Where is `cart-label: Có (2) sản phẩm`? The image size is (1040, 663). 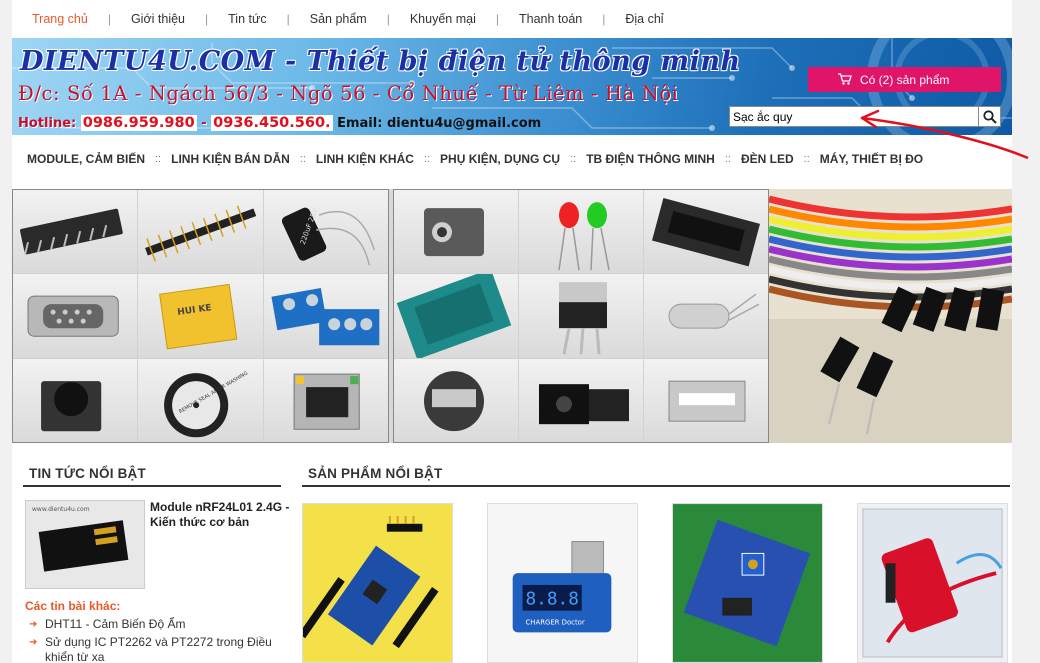 cart-label: Có (2) sản phẩm is located at coordinates (905, 79).